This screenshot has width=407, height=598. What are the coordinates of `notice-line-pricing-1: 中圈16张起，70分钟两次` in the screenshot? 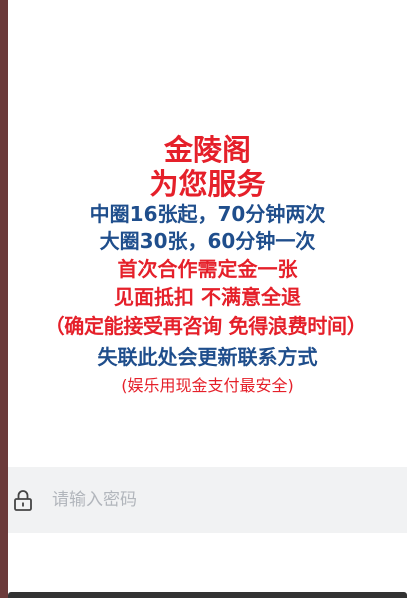 It's located at (207, 214).